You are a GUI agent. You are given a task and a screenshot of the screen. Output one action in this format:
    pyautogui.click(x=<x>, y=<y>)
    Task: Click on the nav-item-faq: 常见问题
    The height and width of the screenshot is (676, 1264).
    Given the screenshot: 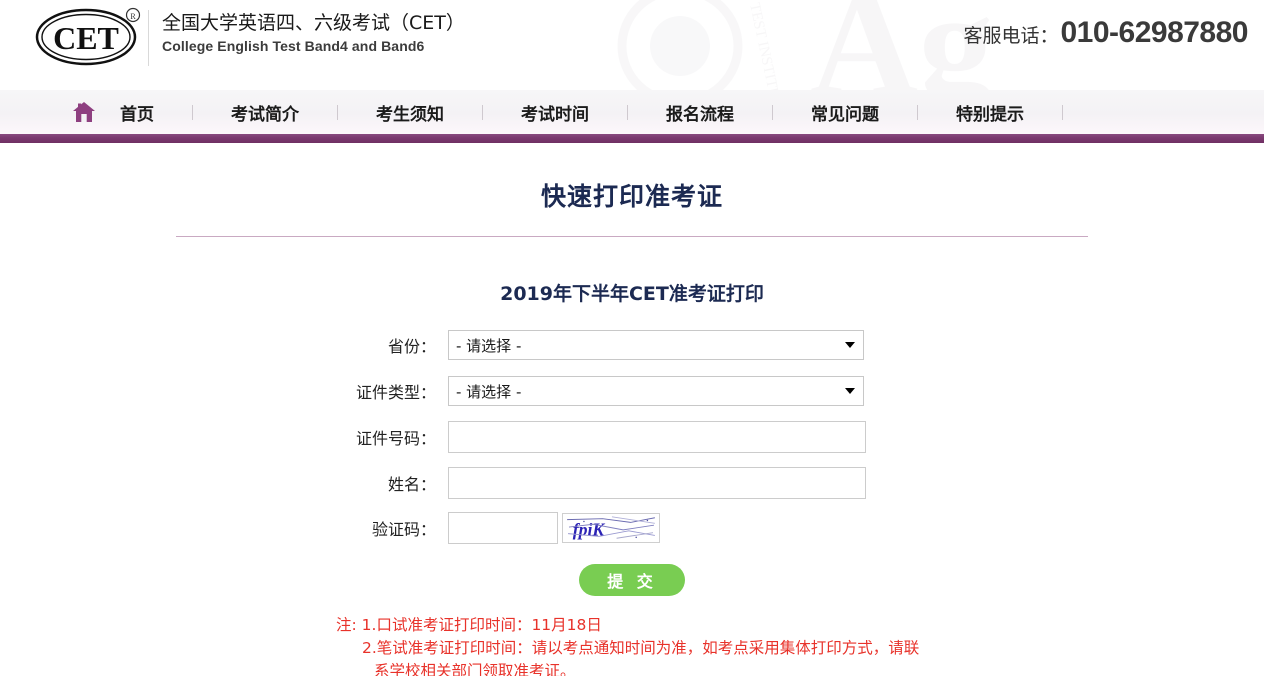 What is the action you would take?
    pyautogui.click(x=845, y=112)
    